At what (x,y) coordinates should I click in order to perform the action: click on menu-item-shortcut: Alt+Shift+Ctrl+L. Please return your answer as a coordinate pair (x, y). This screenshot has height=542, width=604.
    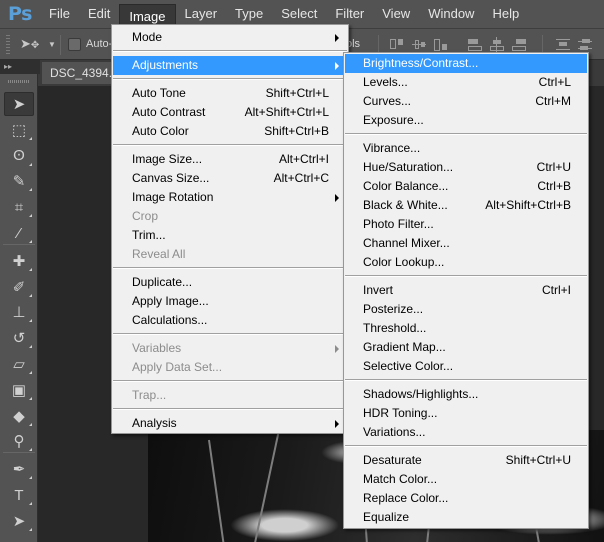
    Looking at the image, I should click on (286, 112).